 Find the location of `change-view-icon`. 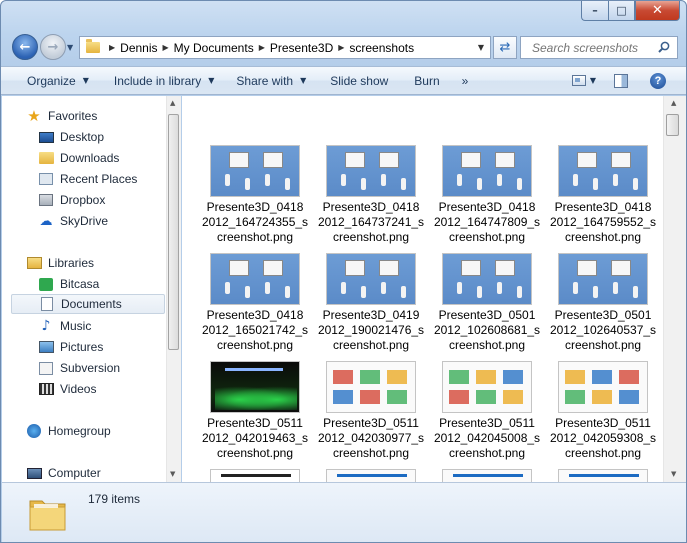

change-view-icon is located at coordinates (578, 80).